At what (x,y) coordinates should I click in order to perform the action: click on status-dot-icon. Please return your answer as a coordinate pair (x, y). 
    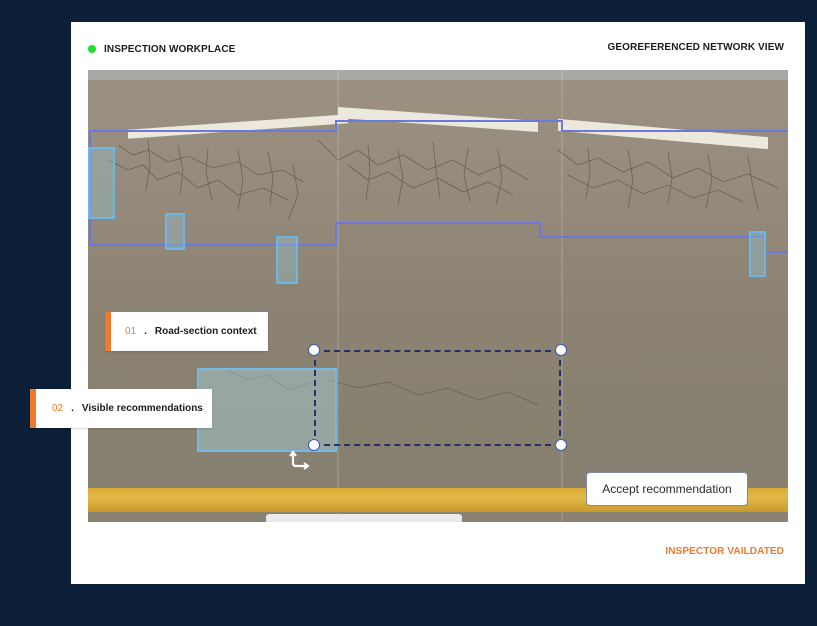
    Looking at the image, I should click on (92, 49).